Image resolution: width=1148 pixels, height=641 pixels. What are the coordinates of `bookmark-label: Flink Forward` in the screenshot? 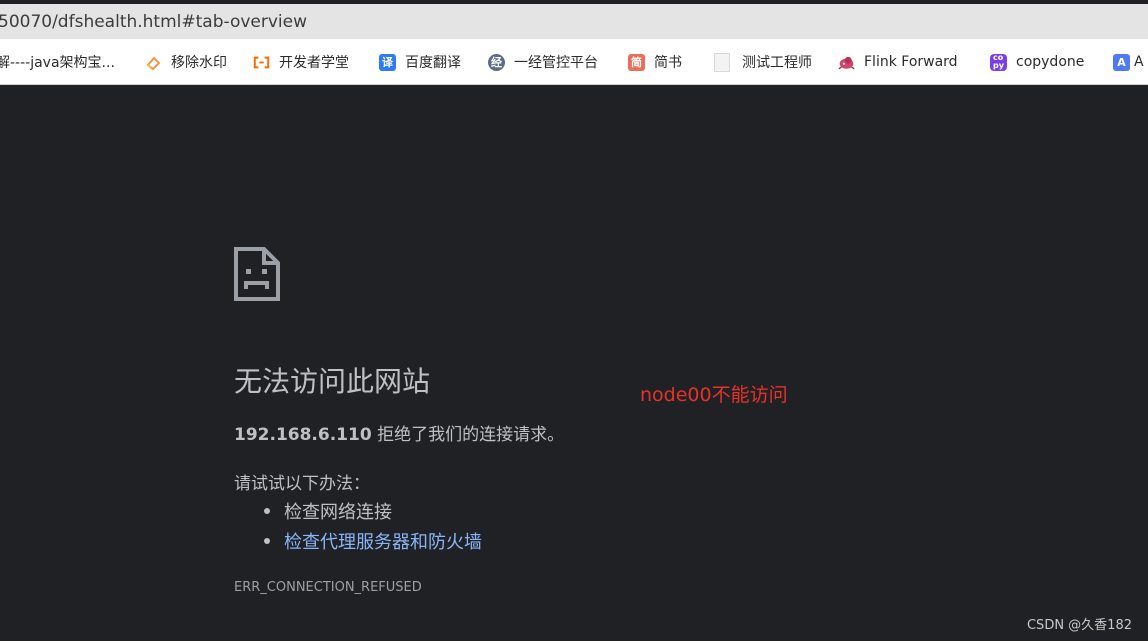 It's located at (911, 62).